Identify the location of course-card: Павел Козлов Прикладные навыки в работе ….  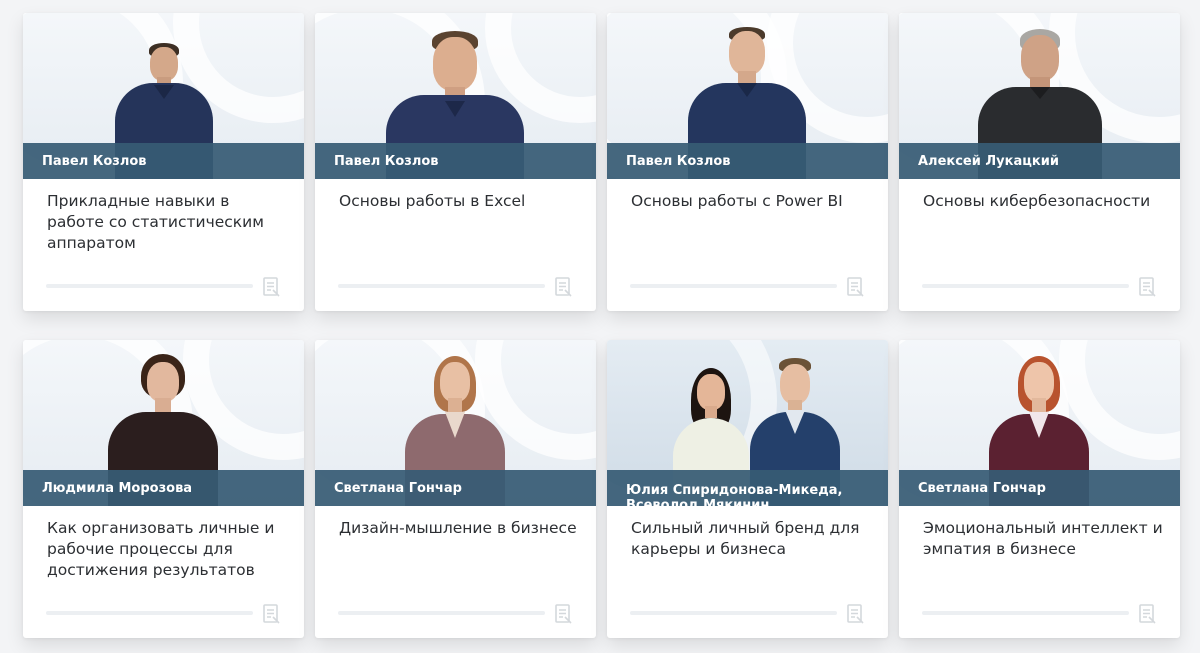
(163, 162).